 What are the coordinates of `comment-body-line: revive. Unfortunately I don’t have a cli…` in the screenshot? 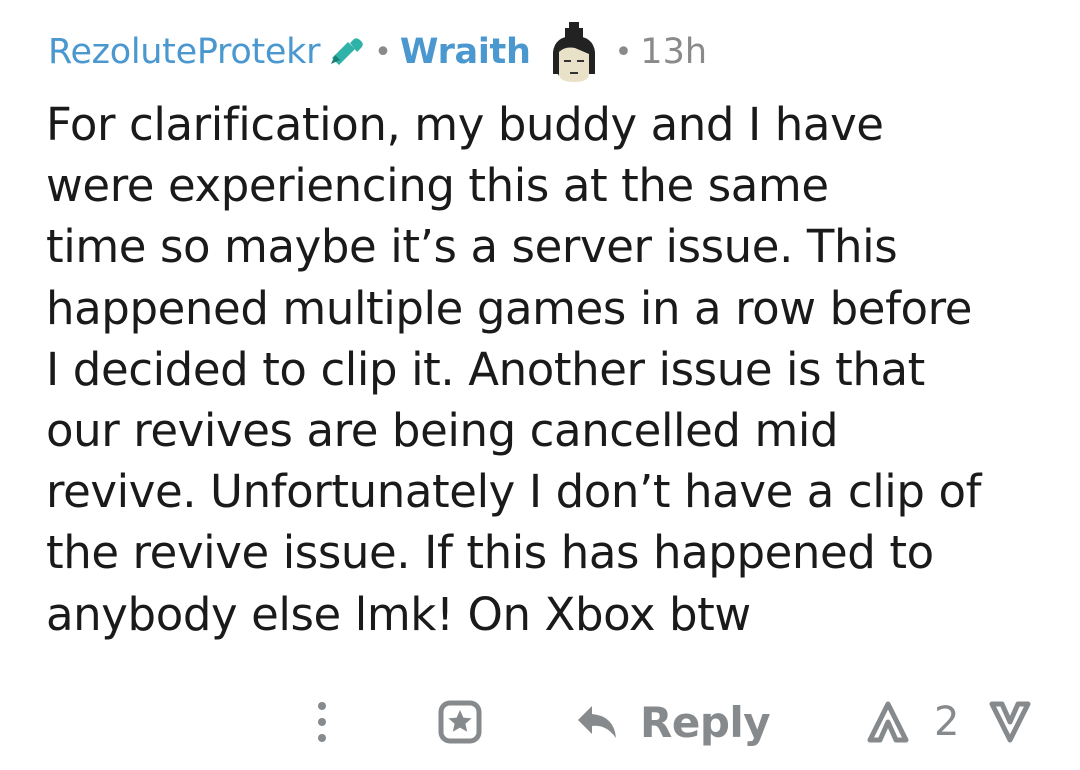 It's located at (514, 492).